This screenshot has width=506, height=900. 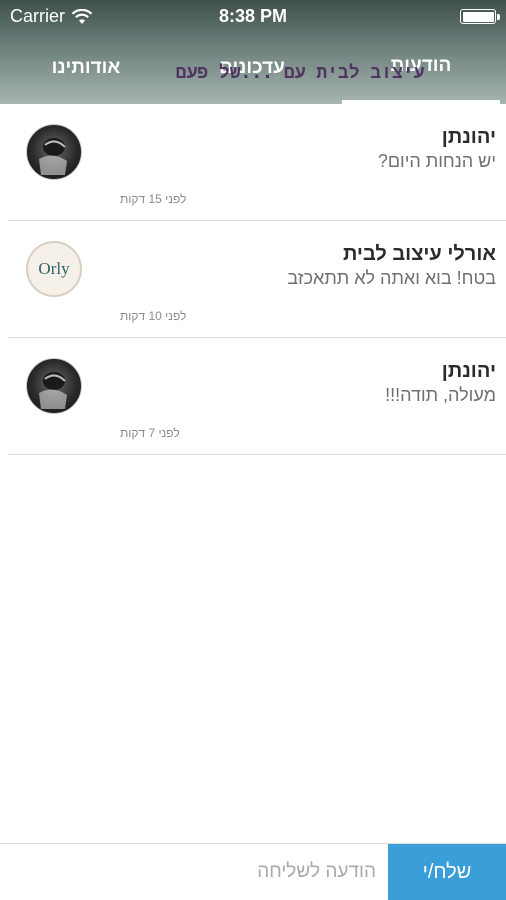 I want to click on message-time: לפני 7 דקות, so click(x=150, y=433).